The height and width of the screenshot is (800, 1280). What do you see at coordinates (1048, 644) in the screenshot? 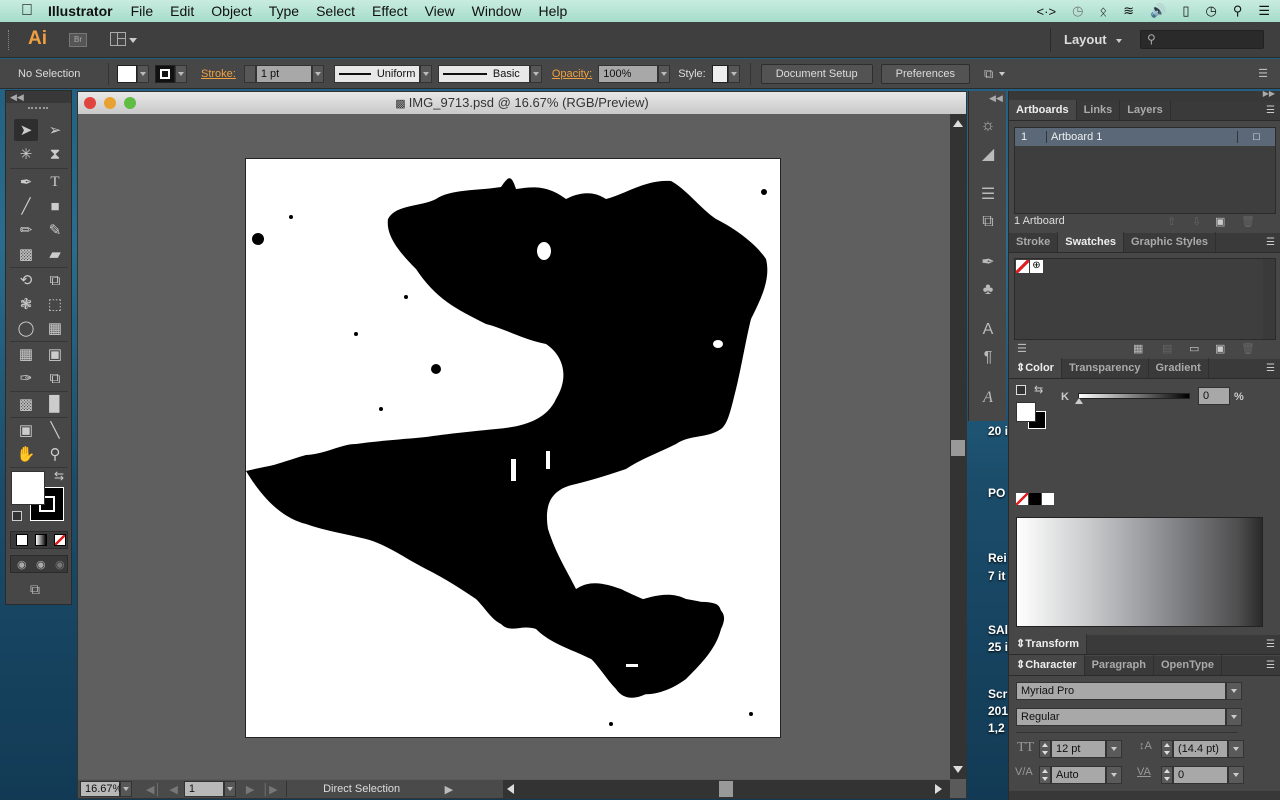
I see `tab-transform: ⇕Transform` at bounding box center [1048, 644].